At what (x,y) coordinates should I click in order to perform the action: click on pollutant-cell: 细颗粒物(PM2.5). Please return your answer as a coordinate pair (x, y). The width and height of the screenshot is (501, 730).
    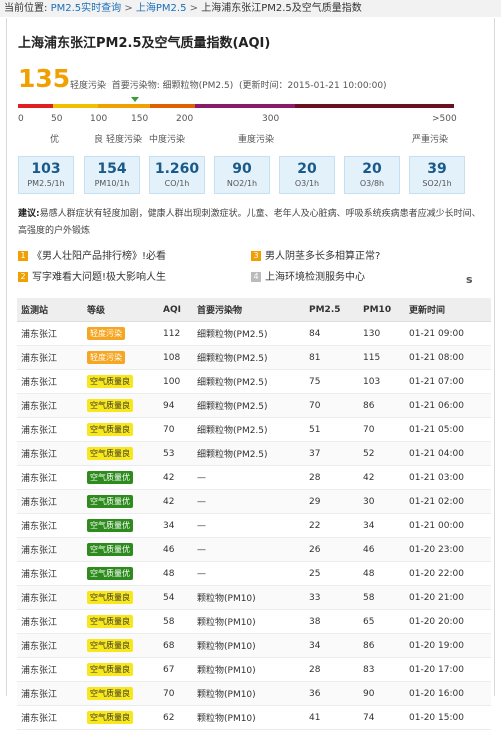
    Looking at the image, I should click on (249, 381).